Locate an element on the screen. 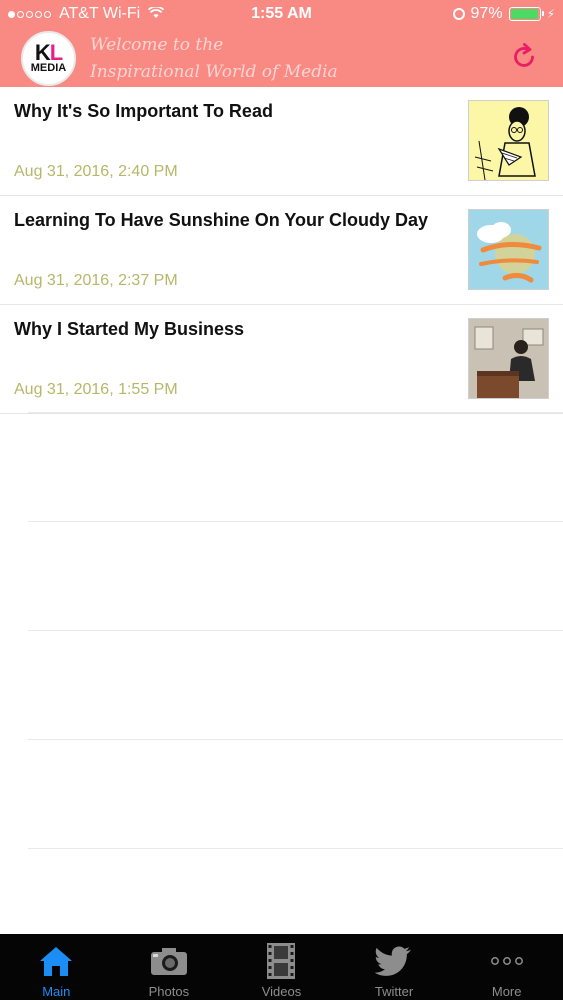  refresh-button is located at coordinates (524, 57).